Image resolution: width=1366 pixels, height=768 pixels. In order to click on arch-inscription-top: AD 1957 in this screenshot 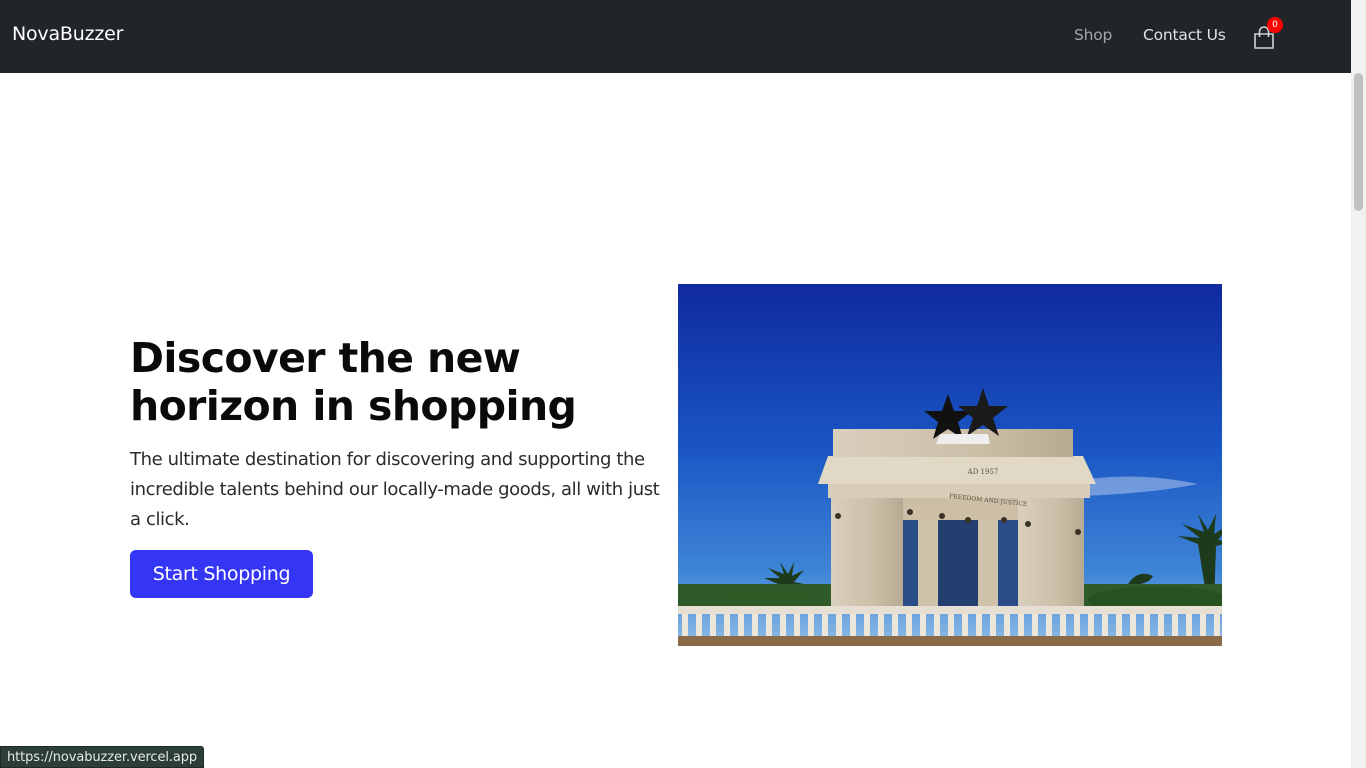, I will do `click(983, 472)`.